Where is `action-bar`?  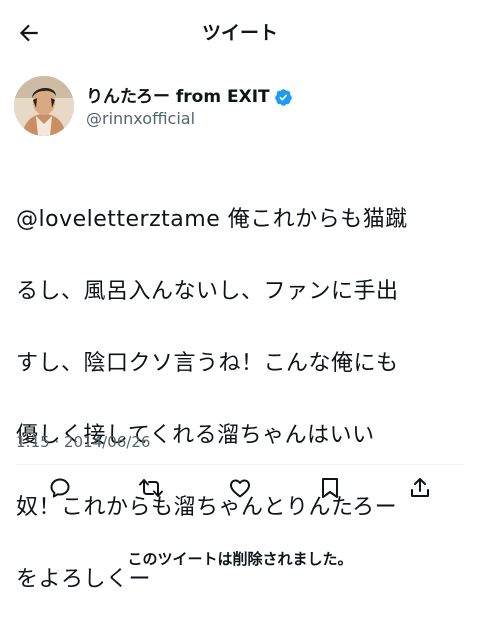
action-bar is located at coordinates (240, 488).